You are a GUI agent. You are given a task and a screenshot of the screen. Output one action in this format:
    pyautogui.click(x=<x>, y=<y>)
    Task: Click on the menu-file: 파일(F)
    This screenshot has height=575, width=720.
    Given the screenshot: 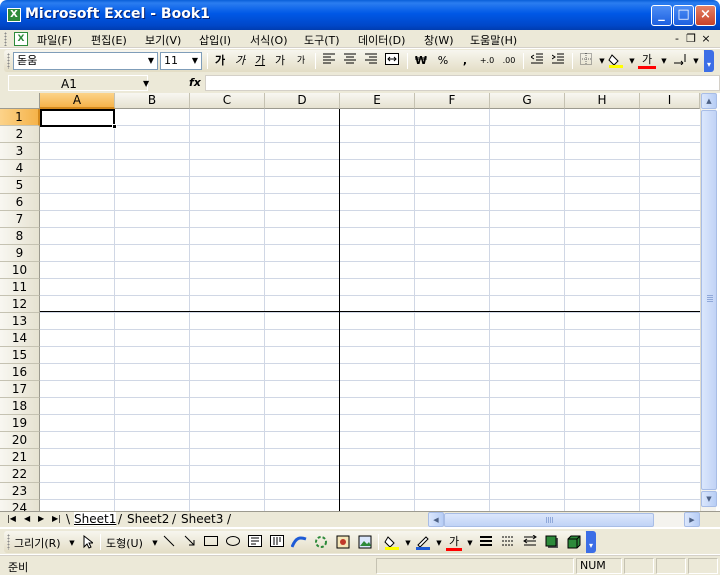 What is the action you would take?
    pyautogui.click(x=54, y=40)
    